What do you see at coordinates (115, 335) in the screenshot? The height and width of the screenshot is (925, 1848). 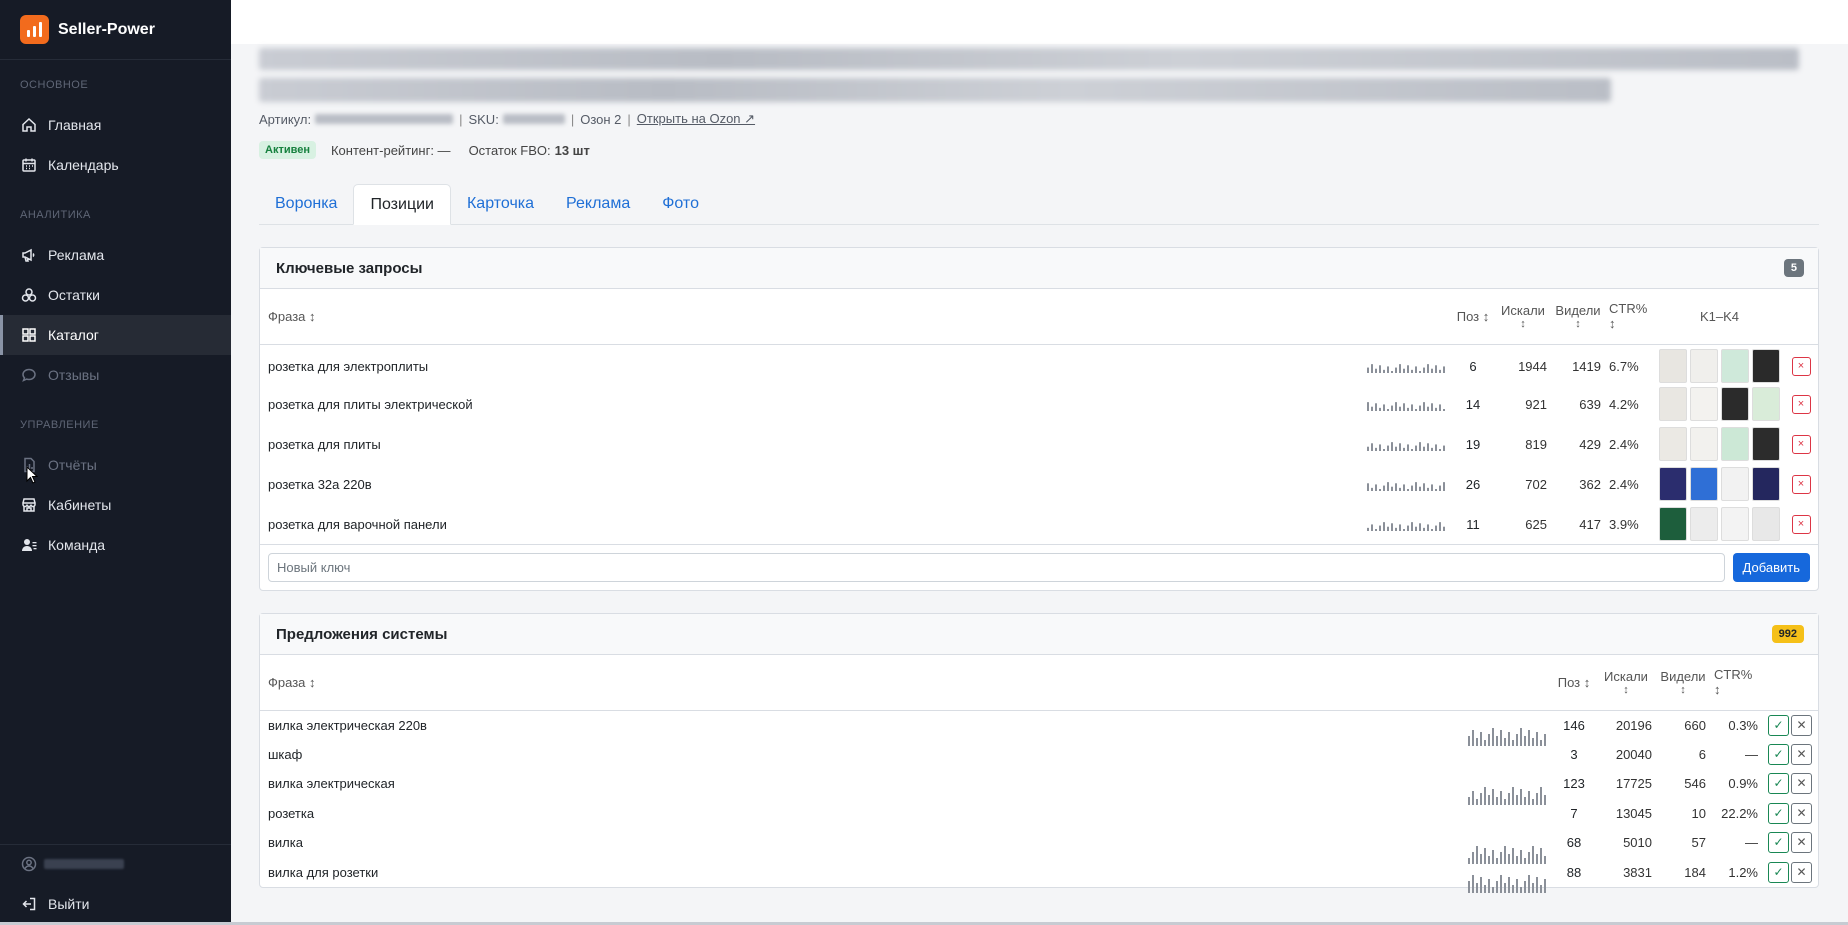 I see `sidebar-item-catalog: Каталог` at bounding box center [115, 335].